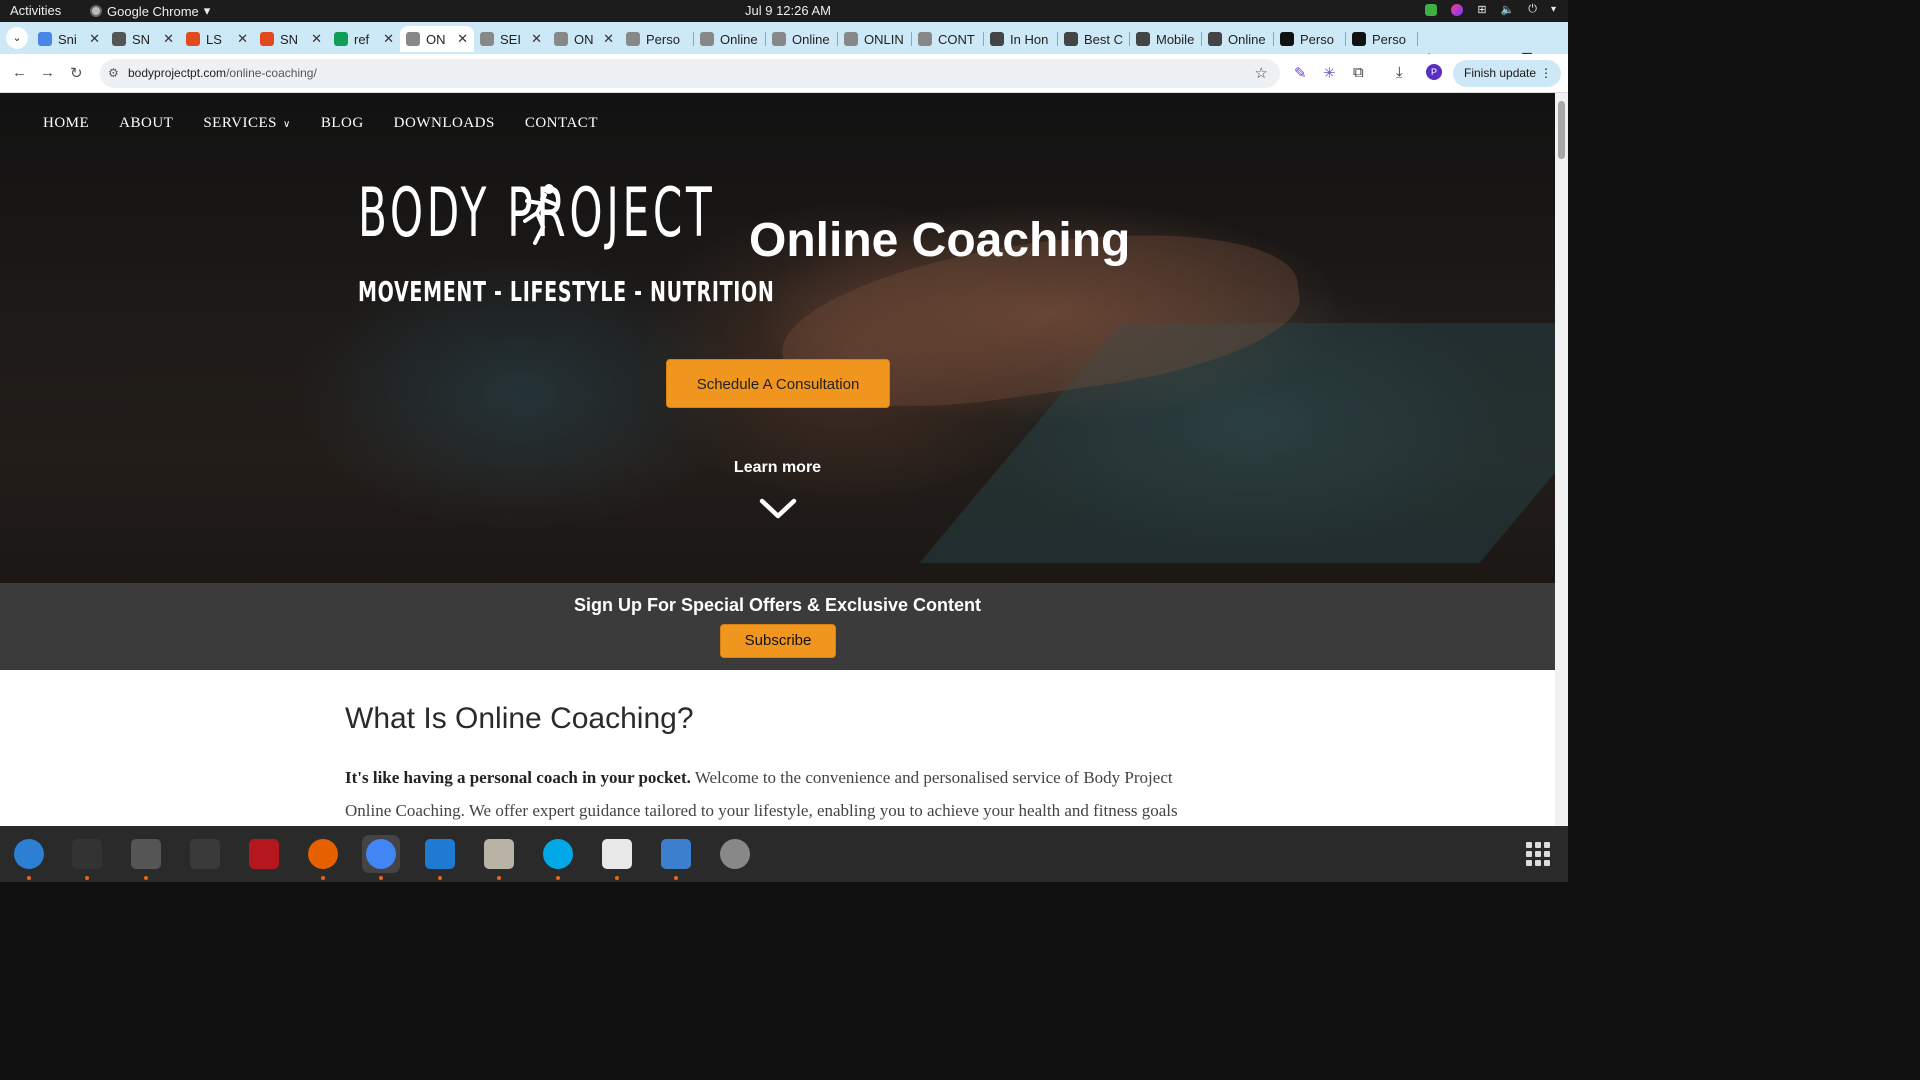 The width and height of the screenshot is (1920, 1080). What do you see at coordinates (17, 38) in the screenshot?
I see `tab-search-button: ⌄` at bounding box center [17, 38].